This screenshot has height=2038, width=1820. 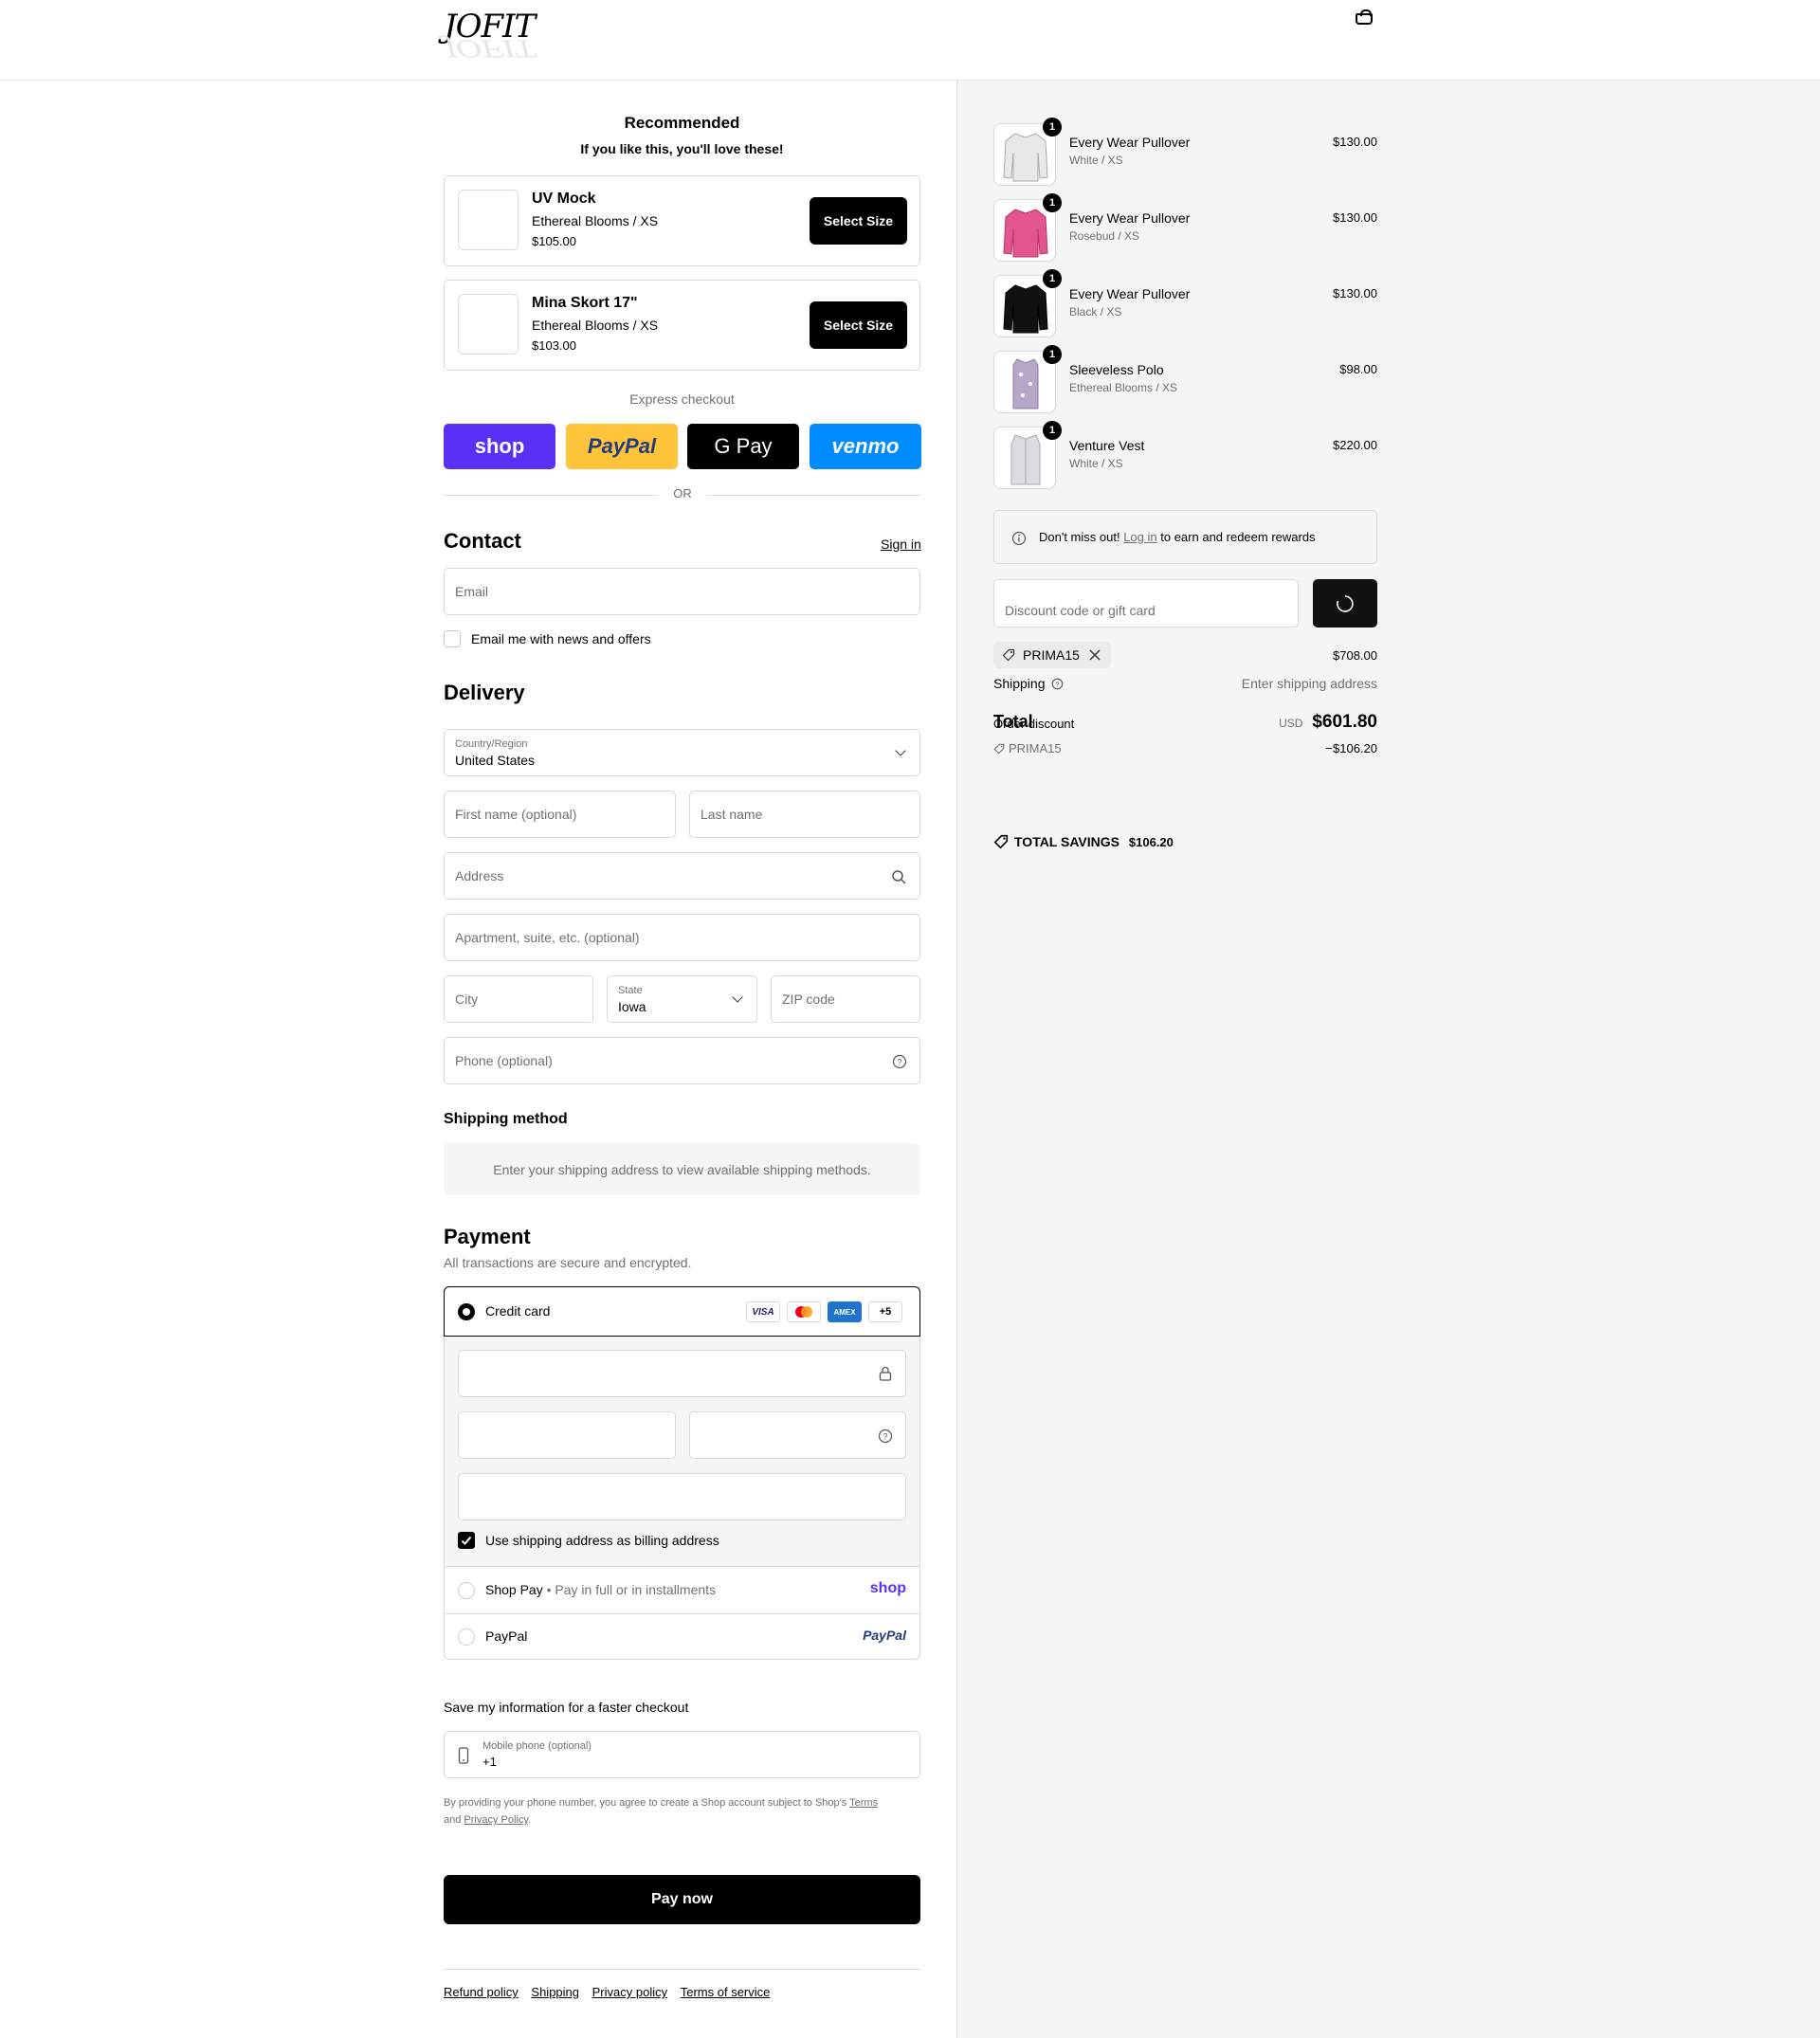 What do you see at coordinates (1291, 723) in the screenshot?
I see `currency-code: USD` at bounding box center [1291, 723].